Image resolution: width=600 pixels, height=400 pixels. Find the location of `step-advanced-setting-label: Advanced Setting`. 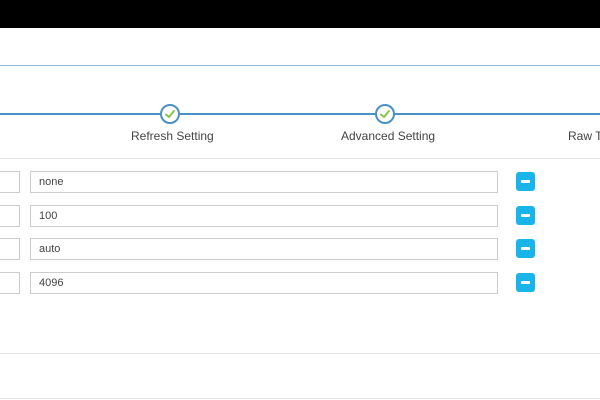

step-advanced-setting-label: Advanced Setting is located at coordinates (388, 136).